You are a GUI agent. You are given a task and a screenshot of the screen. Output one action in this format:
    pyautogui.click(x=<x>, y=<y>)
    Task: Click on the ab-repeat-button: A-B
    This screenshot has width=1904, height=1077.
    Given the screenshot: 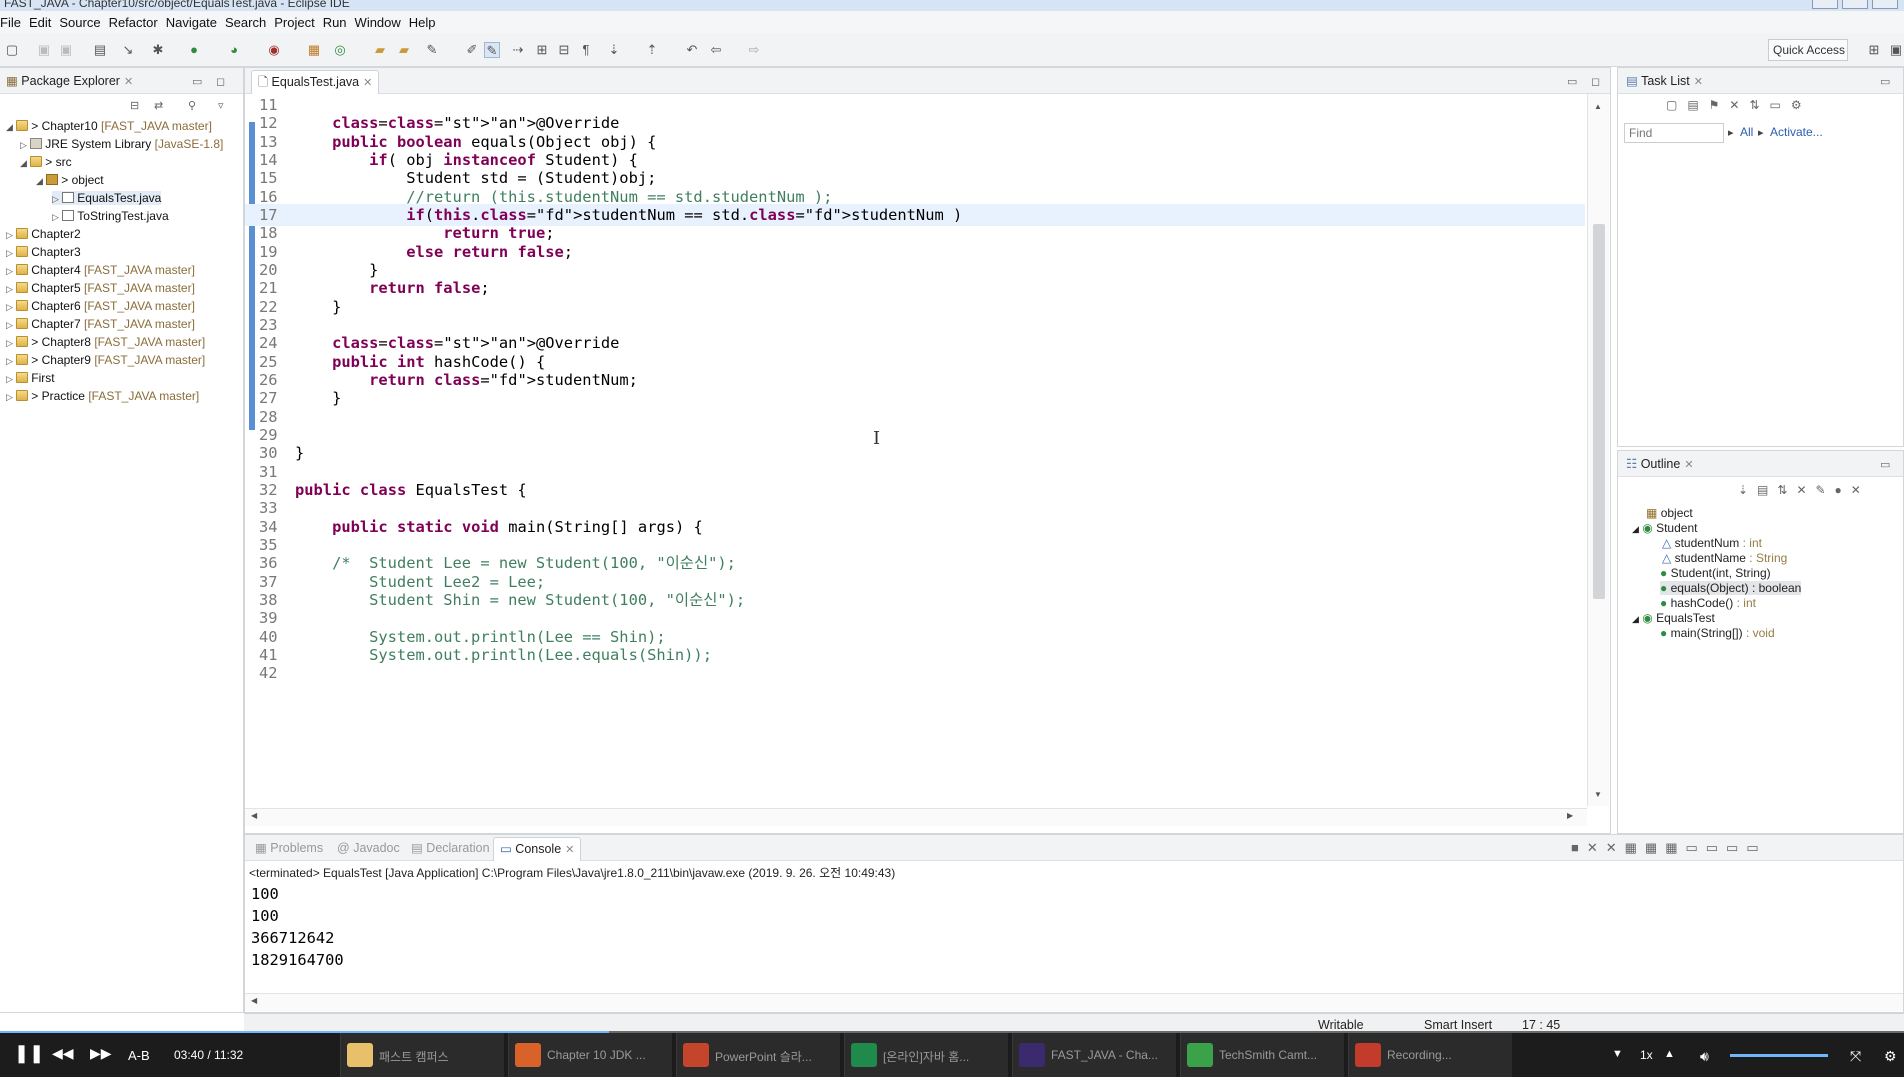 What is the action you would take?
    pyautogui.click(x=139, y=1055)
    